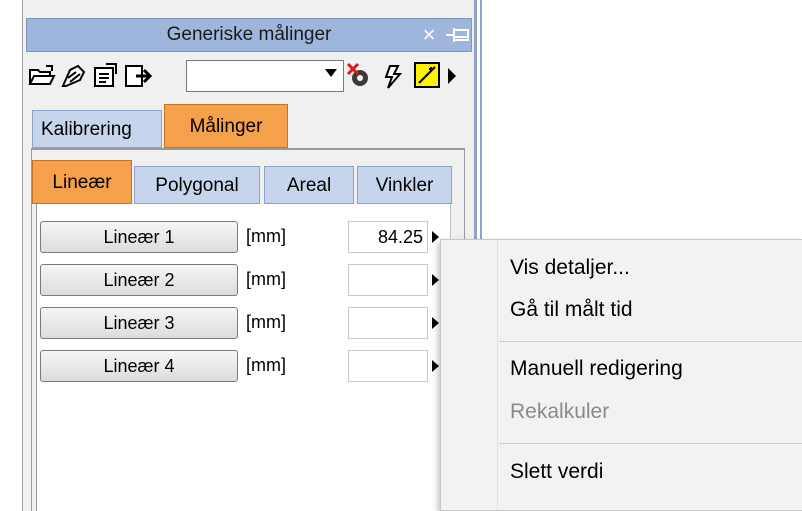 Image resolution: width=802 pixels, height=511 pixels. I want to click on measurement-set-dropdown, so click(265, 76).